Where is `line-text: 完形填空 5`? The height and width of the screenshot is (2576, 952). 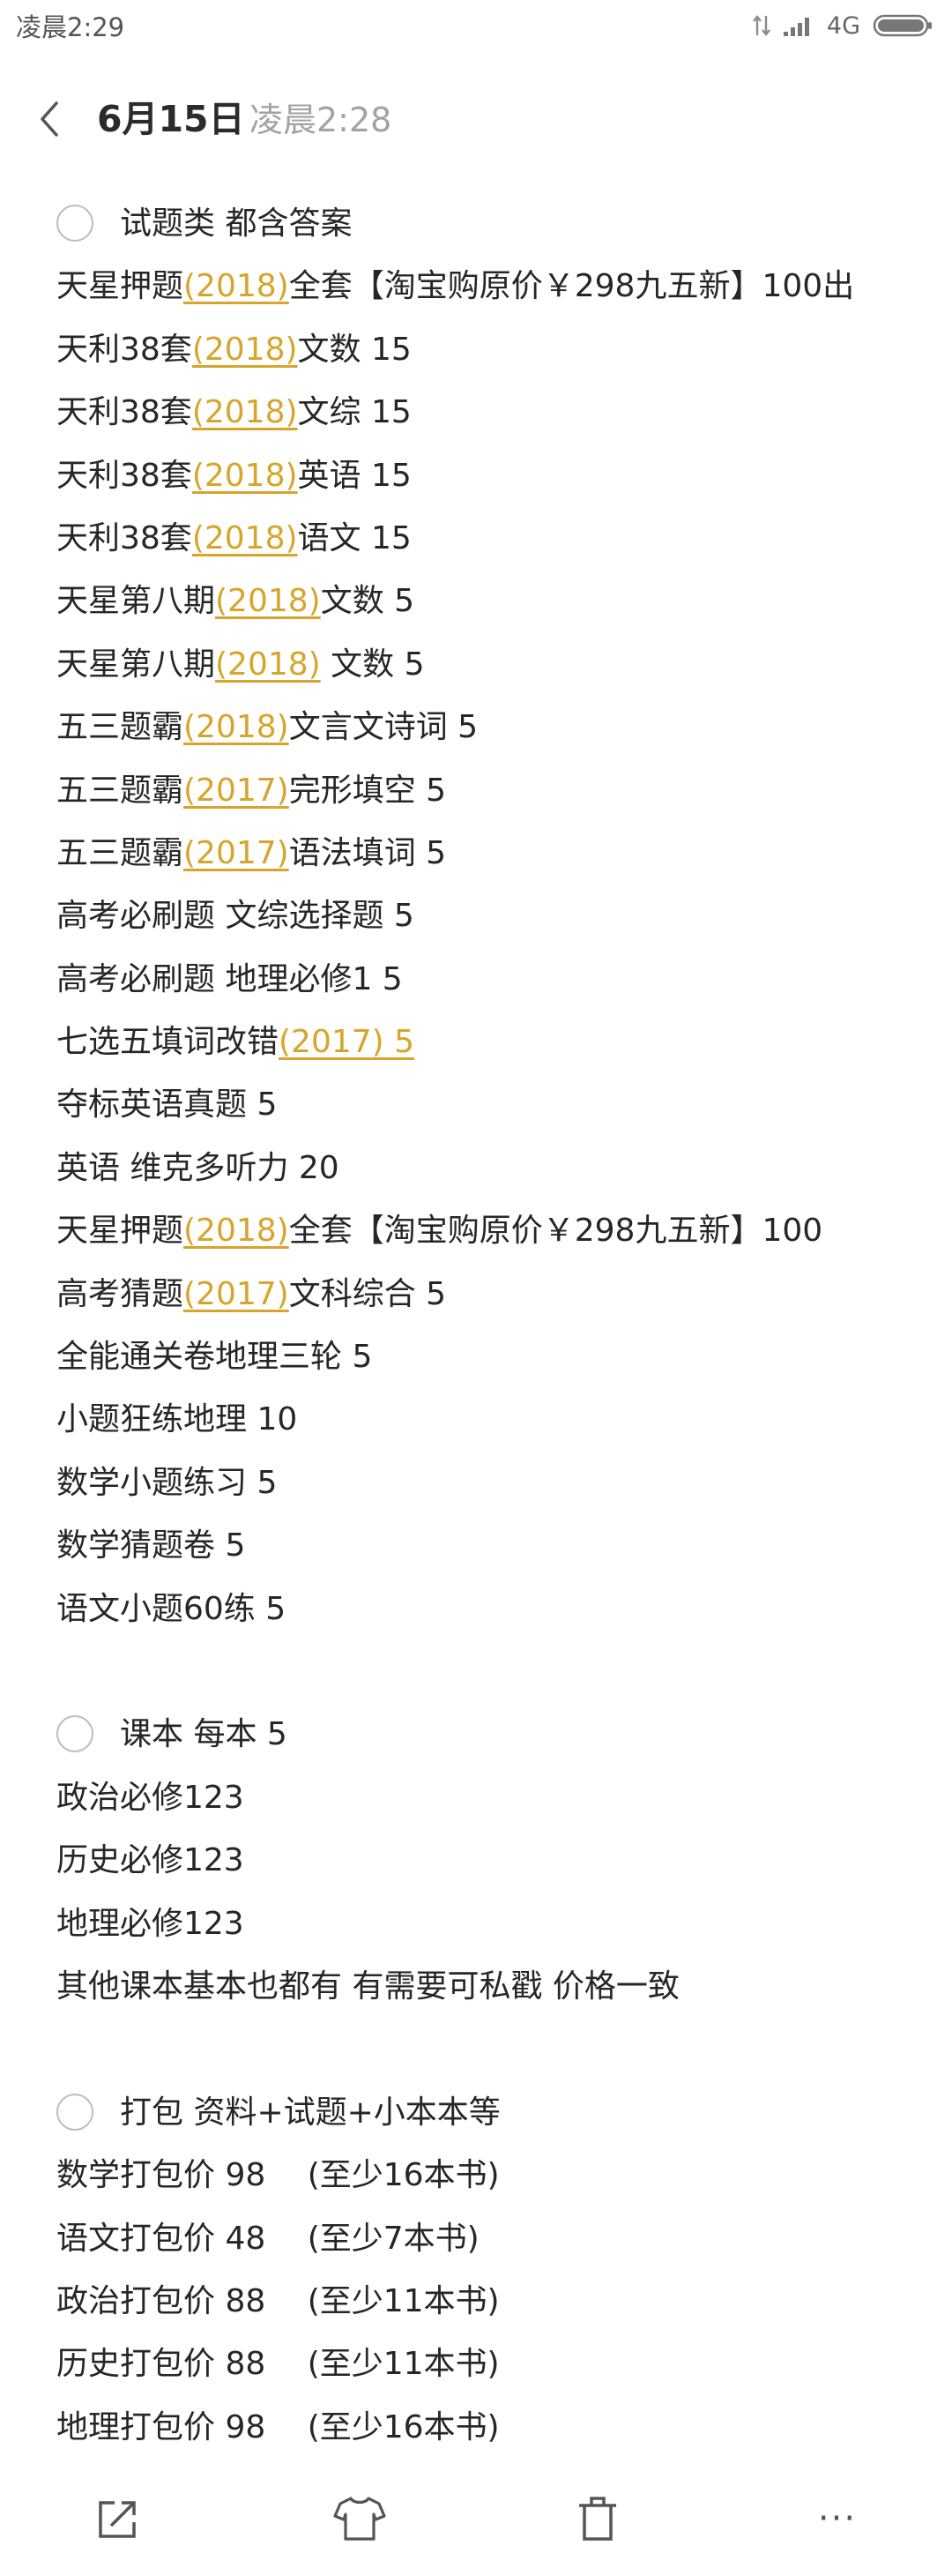
line-text: 完形填空 5 is located at coordinates (367, 790).